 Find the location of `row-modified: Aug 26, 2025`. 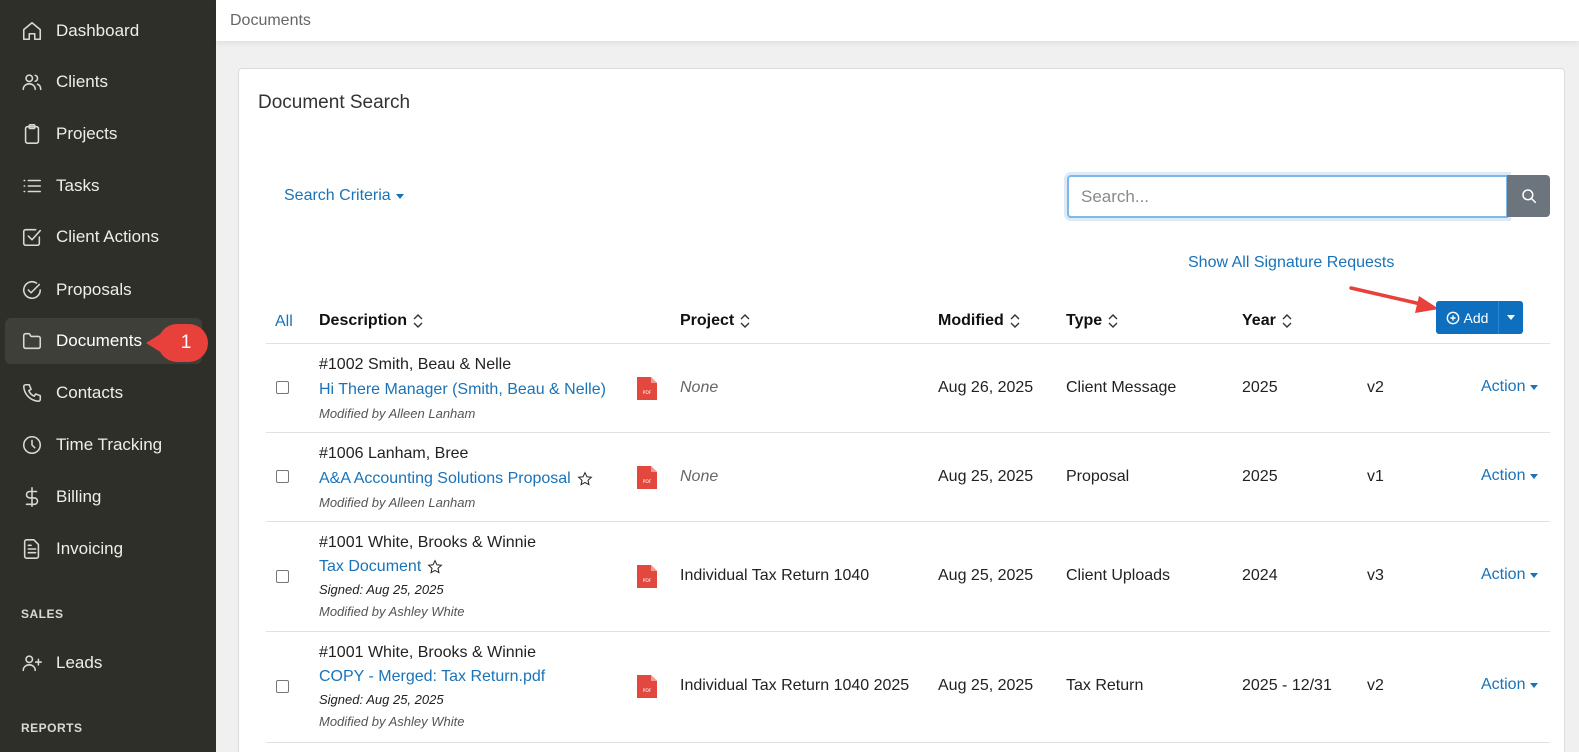

row-modified: Aug 26, 2025 is located at coordinates (986, 387).